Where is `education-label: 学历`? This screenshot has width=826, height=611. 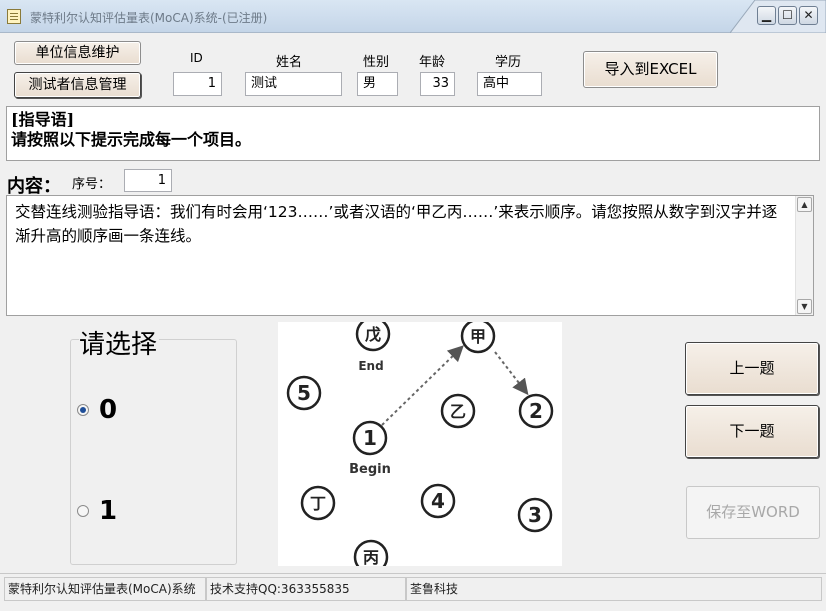
education-label: 学历 is located at coordinates (508, 62).